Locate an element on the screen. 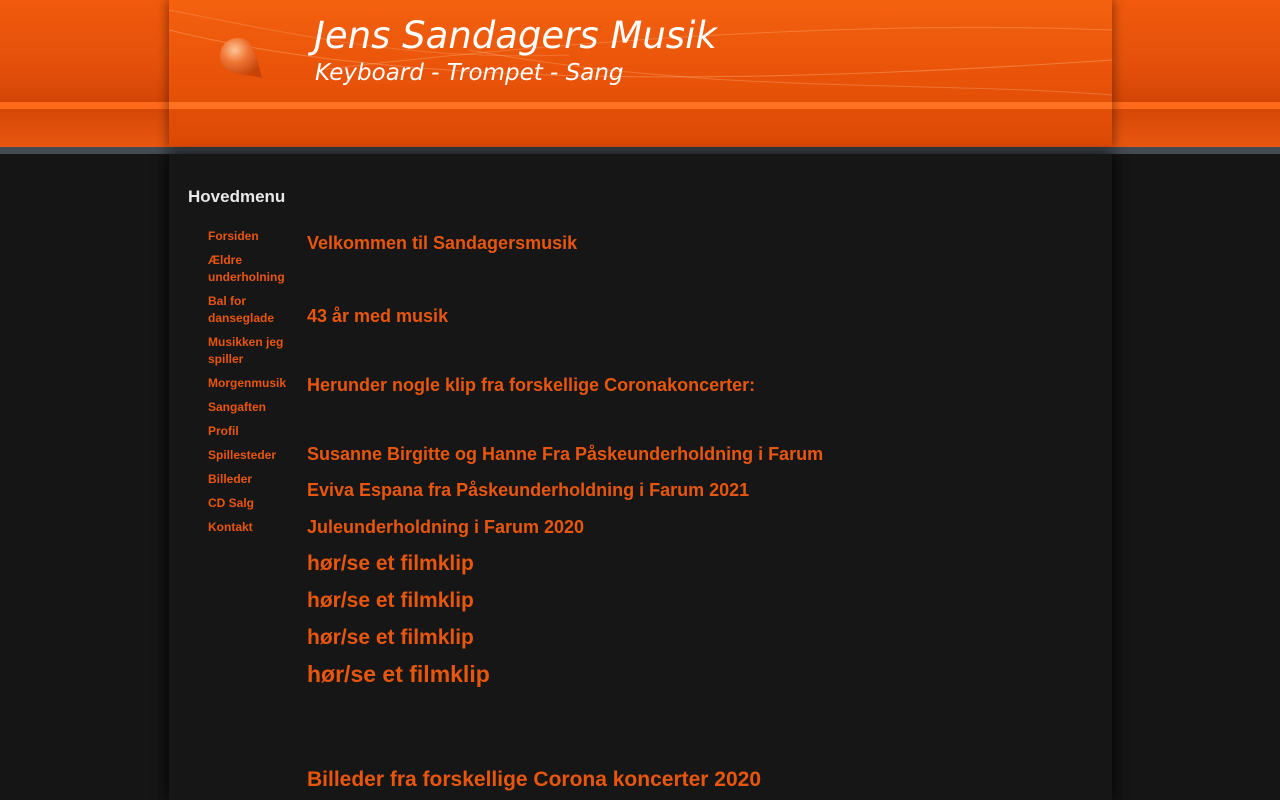  menu-link-bal-for-danseglade: Bal for danseglade is located at coordinates (255, 310).